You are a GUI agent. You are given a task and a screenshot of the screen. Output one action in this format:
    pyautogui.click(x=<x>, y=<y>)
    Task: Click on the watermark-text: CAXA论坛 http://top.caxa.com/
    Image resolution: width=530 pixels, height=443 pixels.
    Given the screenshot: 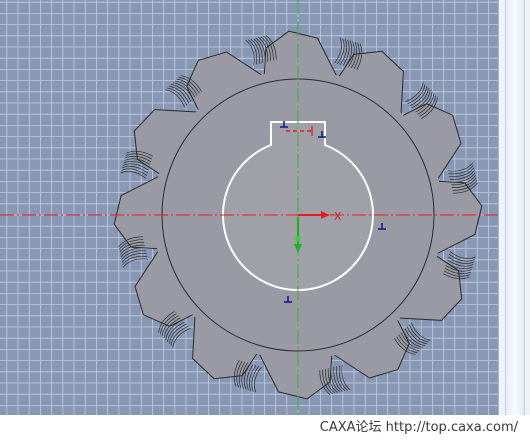 What is the action you would take?
    pyautogui.click(x=418, y=427)
    